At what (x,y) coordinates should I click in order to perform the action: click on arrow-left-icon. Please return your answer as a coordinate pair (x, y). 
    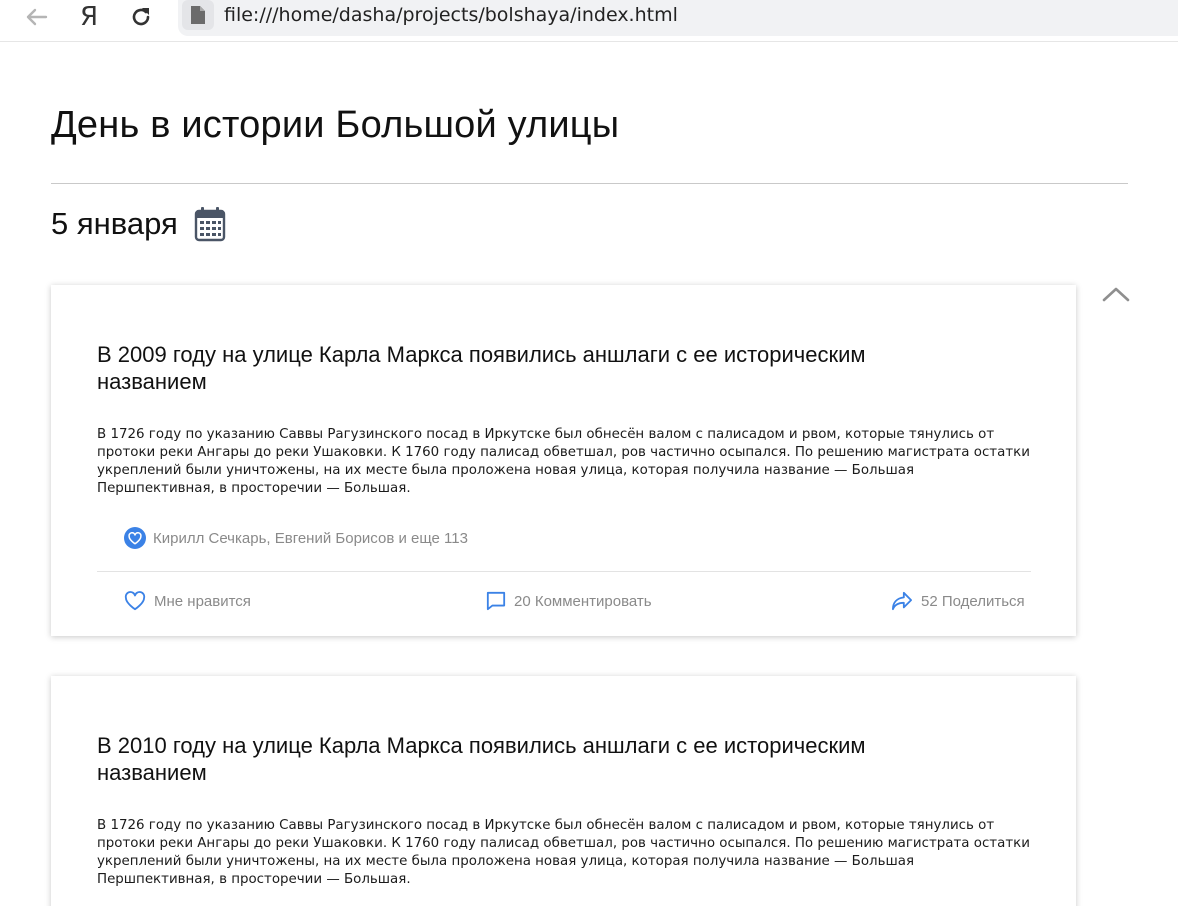
    Looking at the image, I should click on (37, 17).